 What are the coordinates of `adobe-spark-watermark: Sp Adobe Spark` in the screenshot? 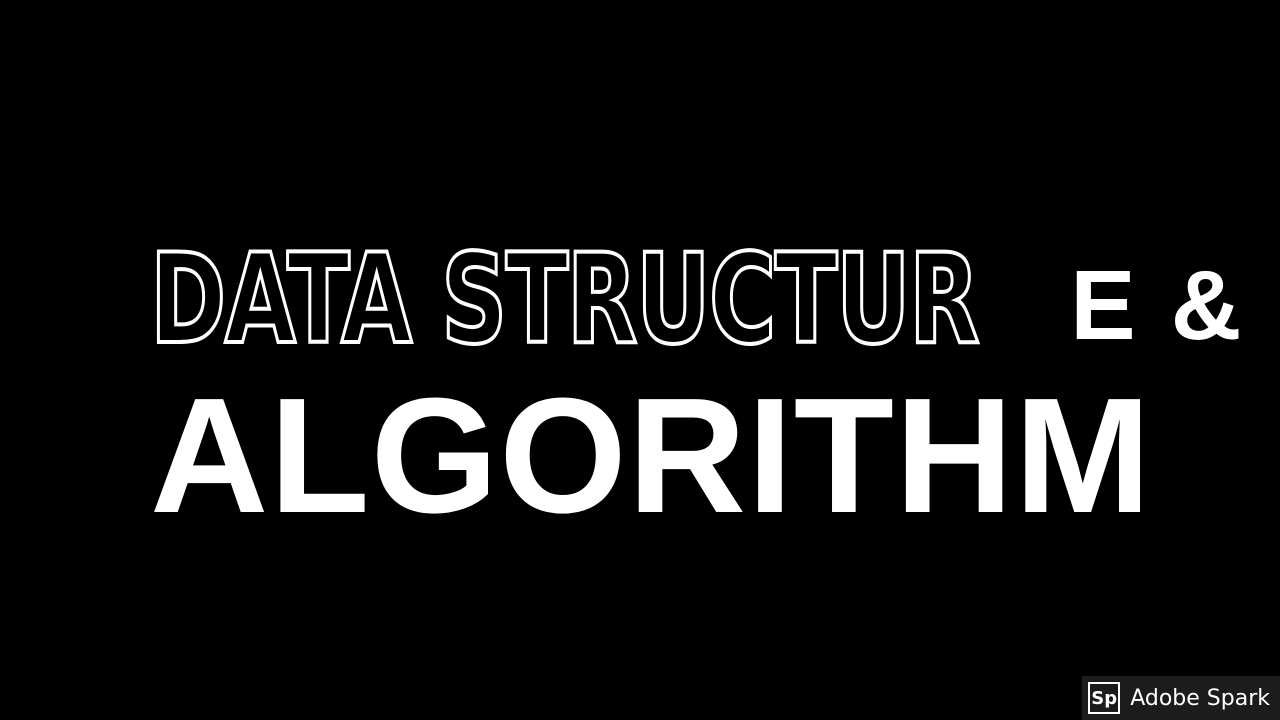 It's located at (1181, 698).